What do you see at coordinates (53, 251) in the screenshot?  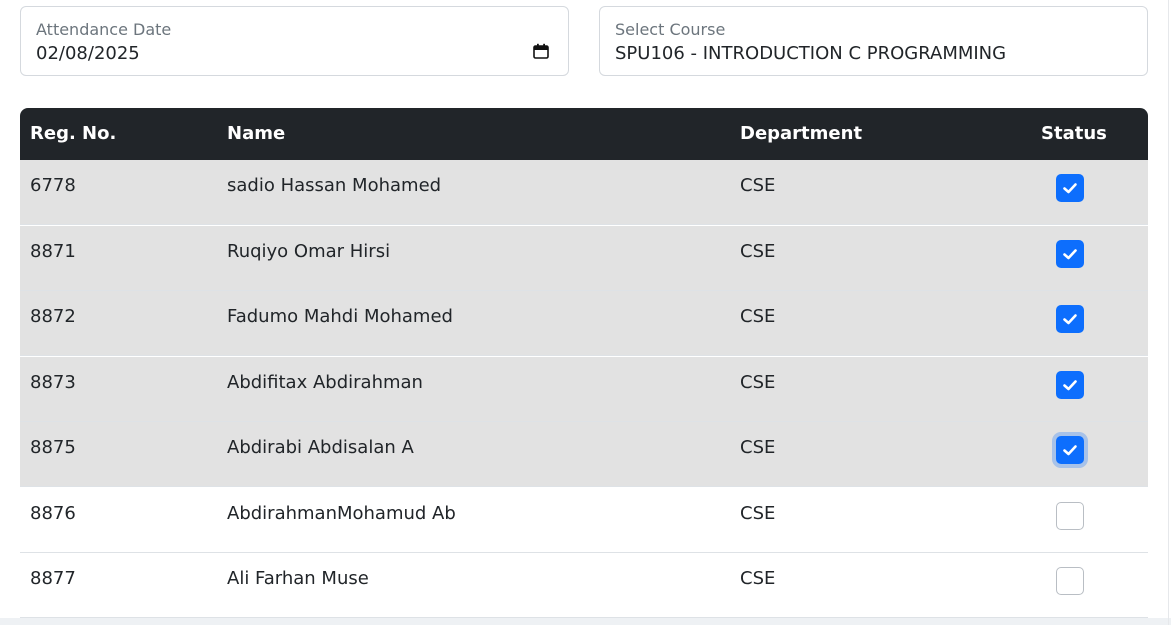 I see `cell-reg-no: 8871` at bounding box center [53, 251].